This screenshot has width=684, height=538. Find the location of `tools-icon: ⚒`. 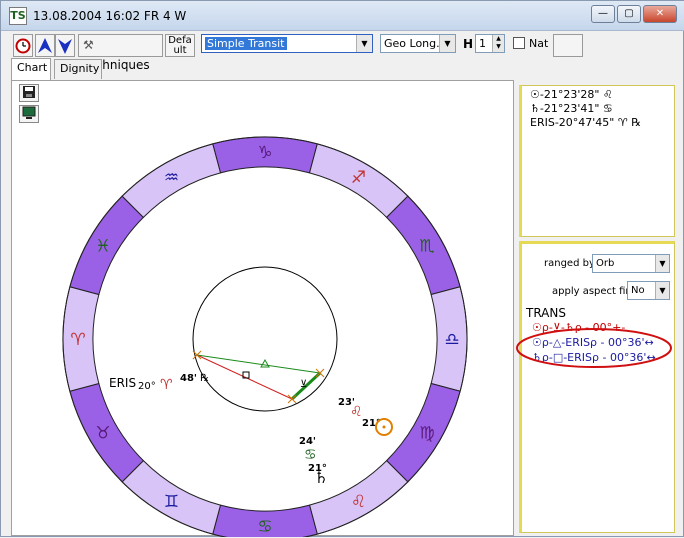

tools-icon: ⚒ is located at coordinates (88, 45).